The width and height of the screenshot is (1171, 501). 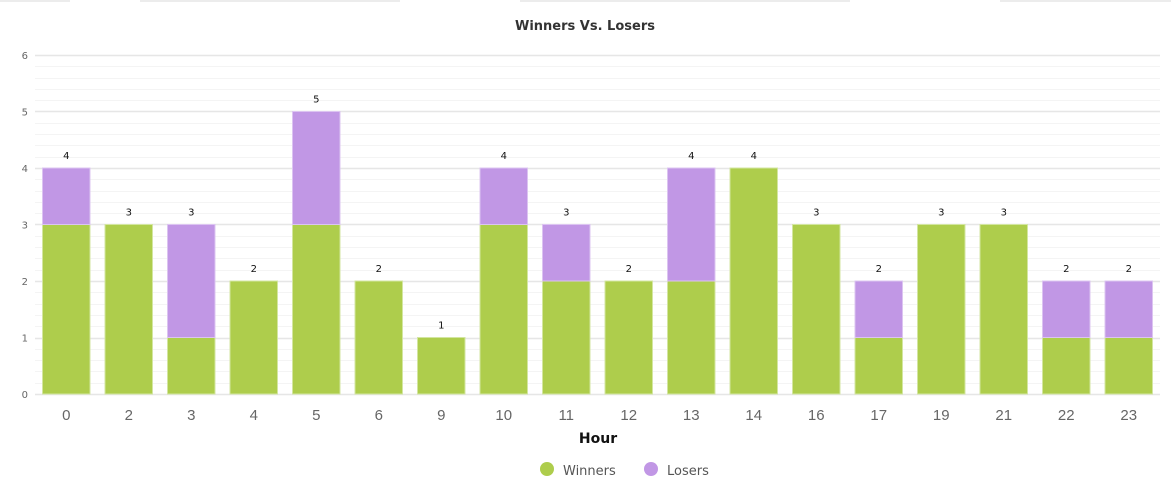 I want to click on x-tick-label: 4, so click(x=254, y=415).